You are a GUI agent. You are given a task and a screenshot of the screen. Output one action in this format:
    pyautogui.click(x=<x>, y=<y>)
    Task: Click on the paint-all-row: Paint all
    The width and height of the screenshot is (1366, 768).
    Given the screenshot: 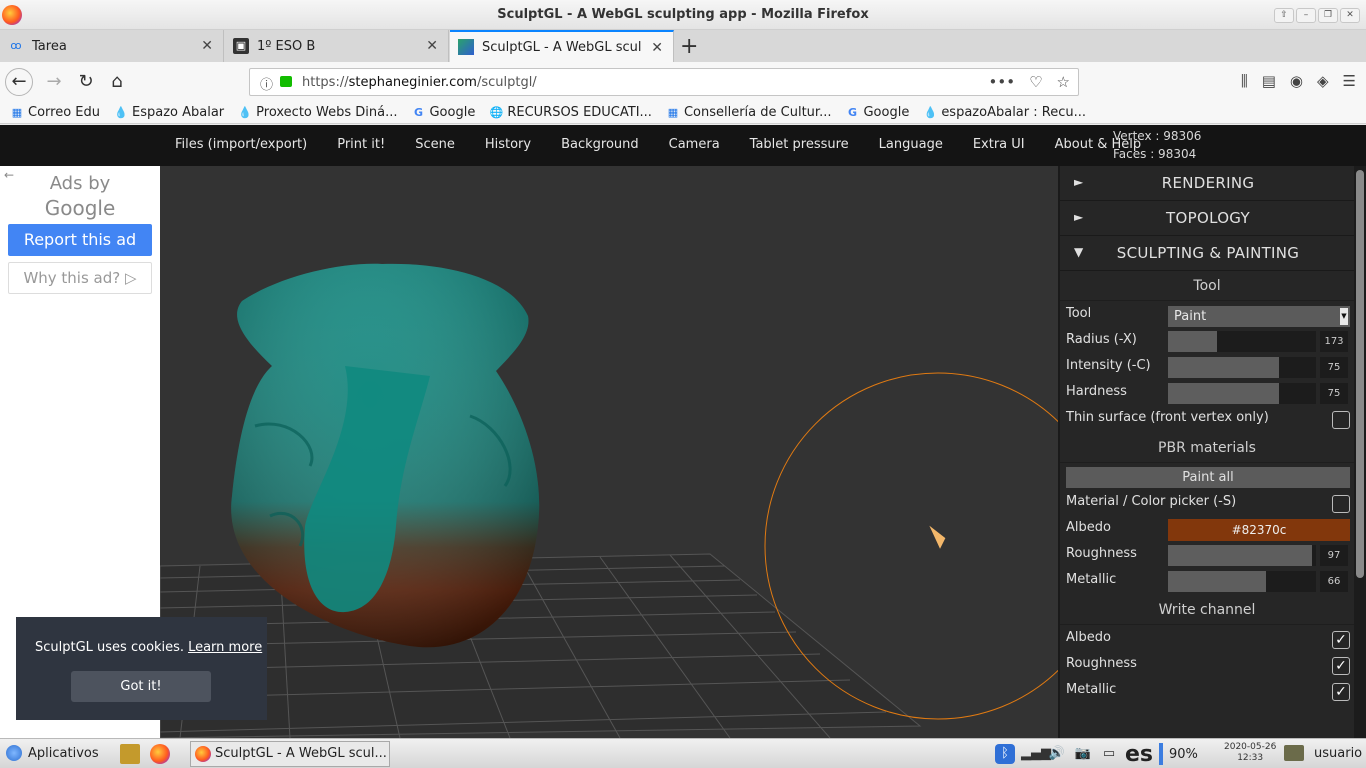 What is the action you would take?
    pyautogui.click(x=1207, y=476)
    